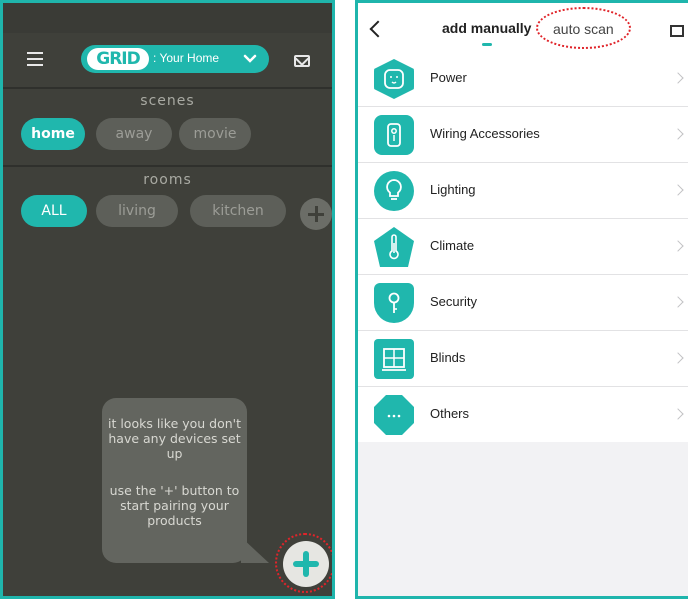  I want to click on category-row-climate: Climate, so click(523, 247).